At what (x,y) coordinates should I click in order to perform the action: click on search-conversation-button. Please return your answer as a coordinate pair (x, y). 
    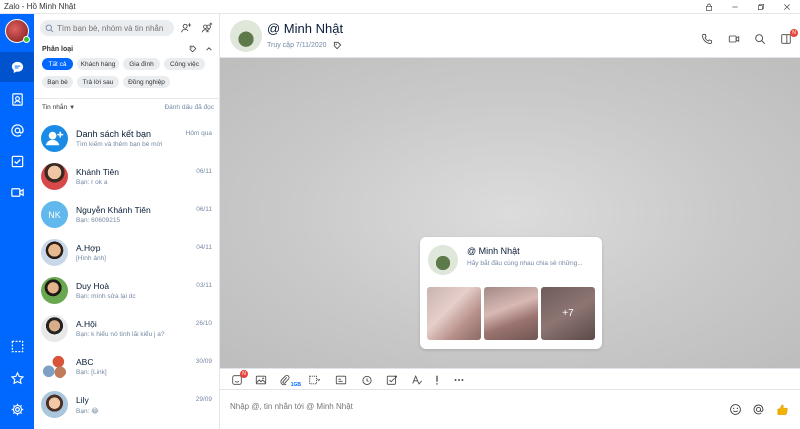
    Looking at the image, I should click on (760, 39).